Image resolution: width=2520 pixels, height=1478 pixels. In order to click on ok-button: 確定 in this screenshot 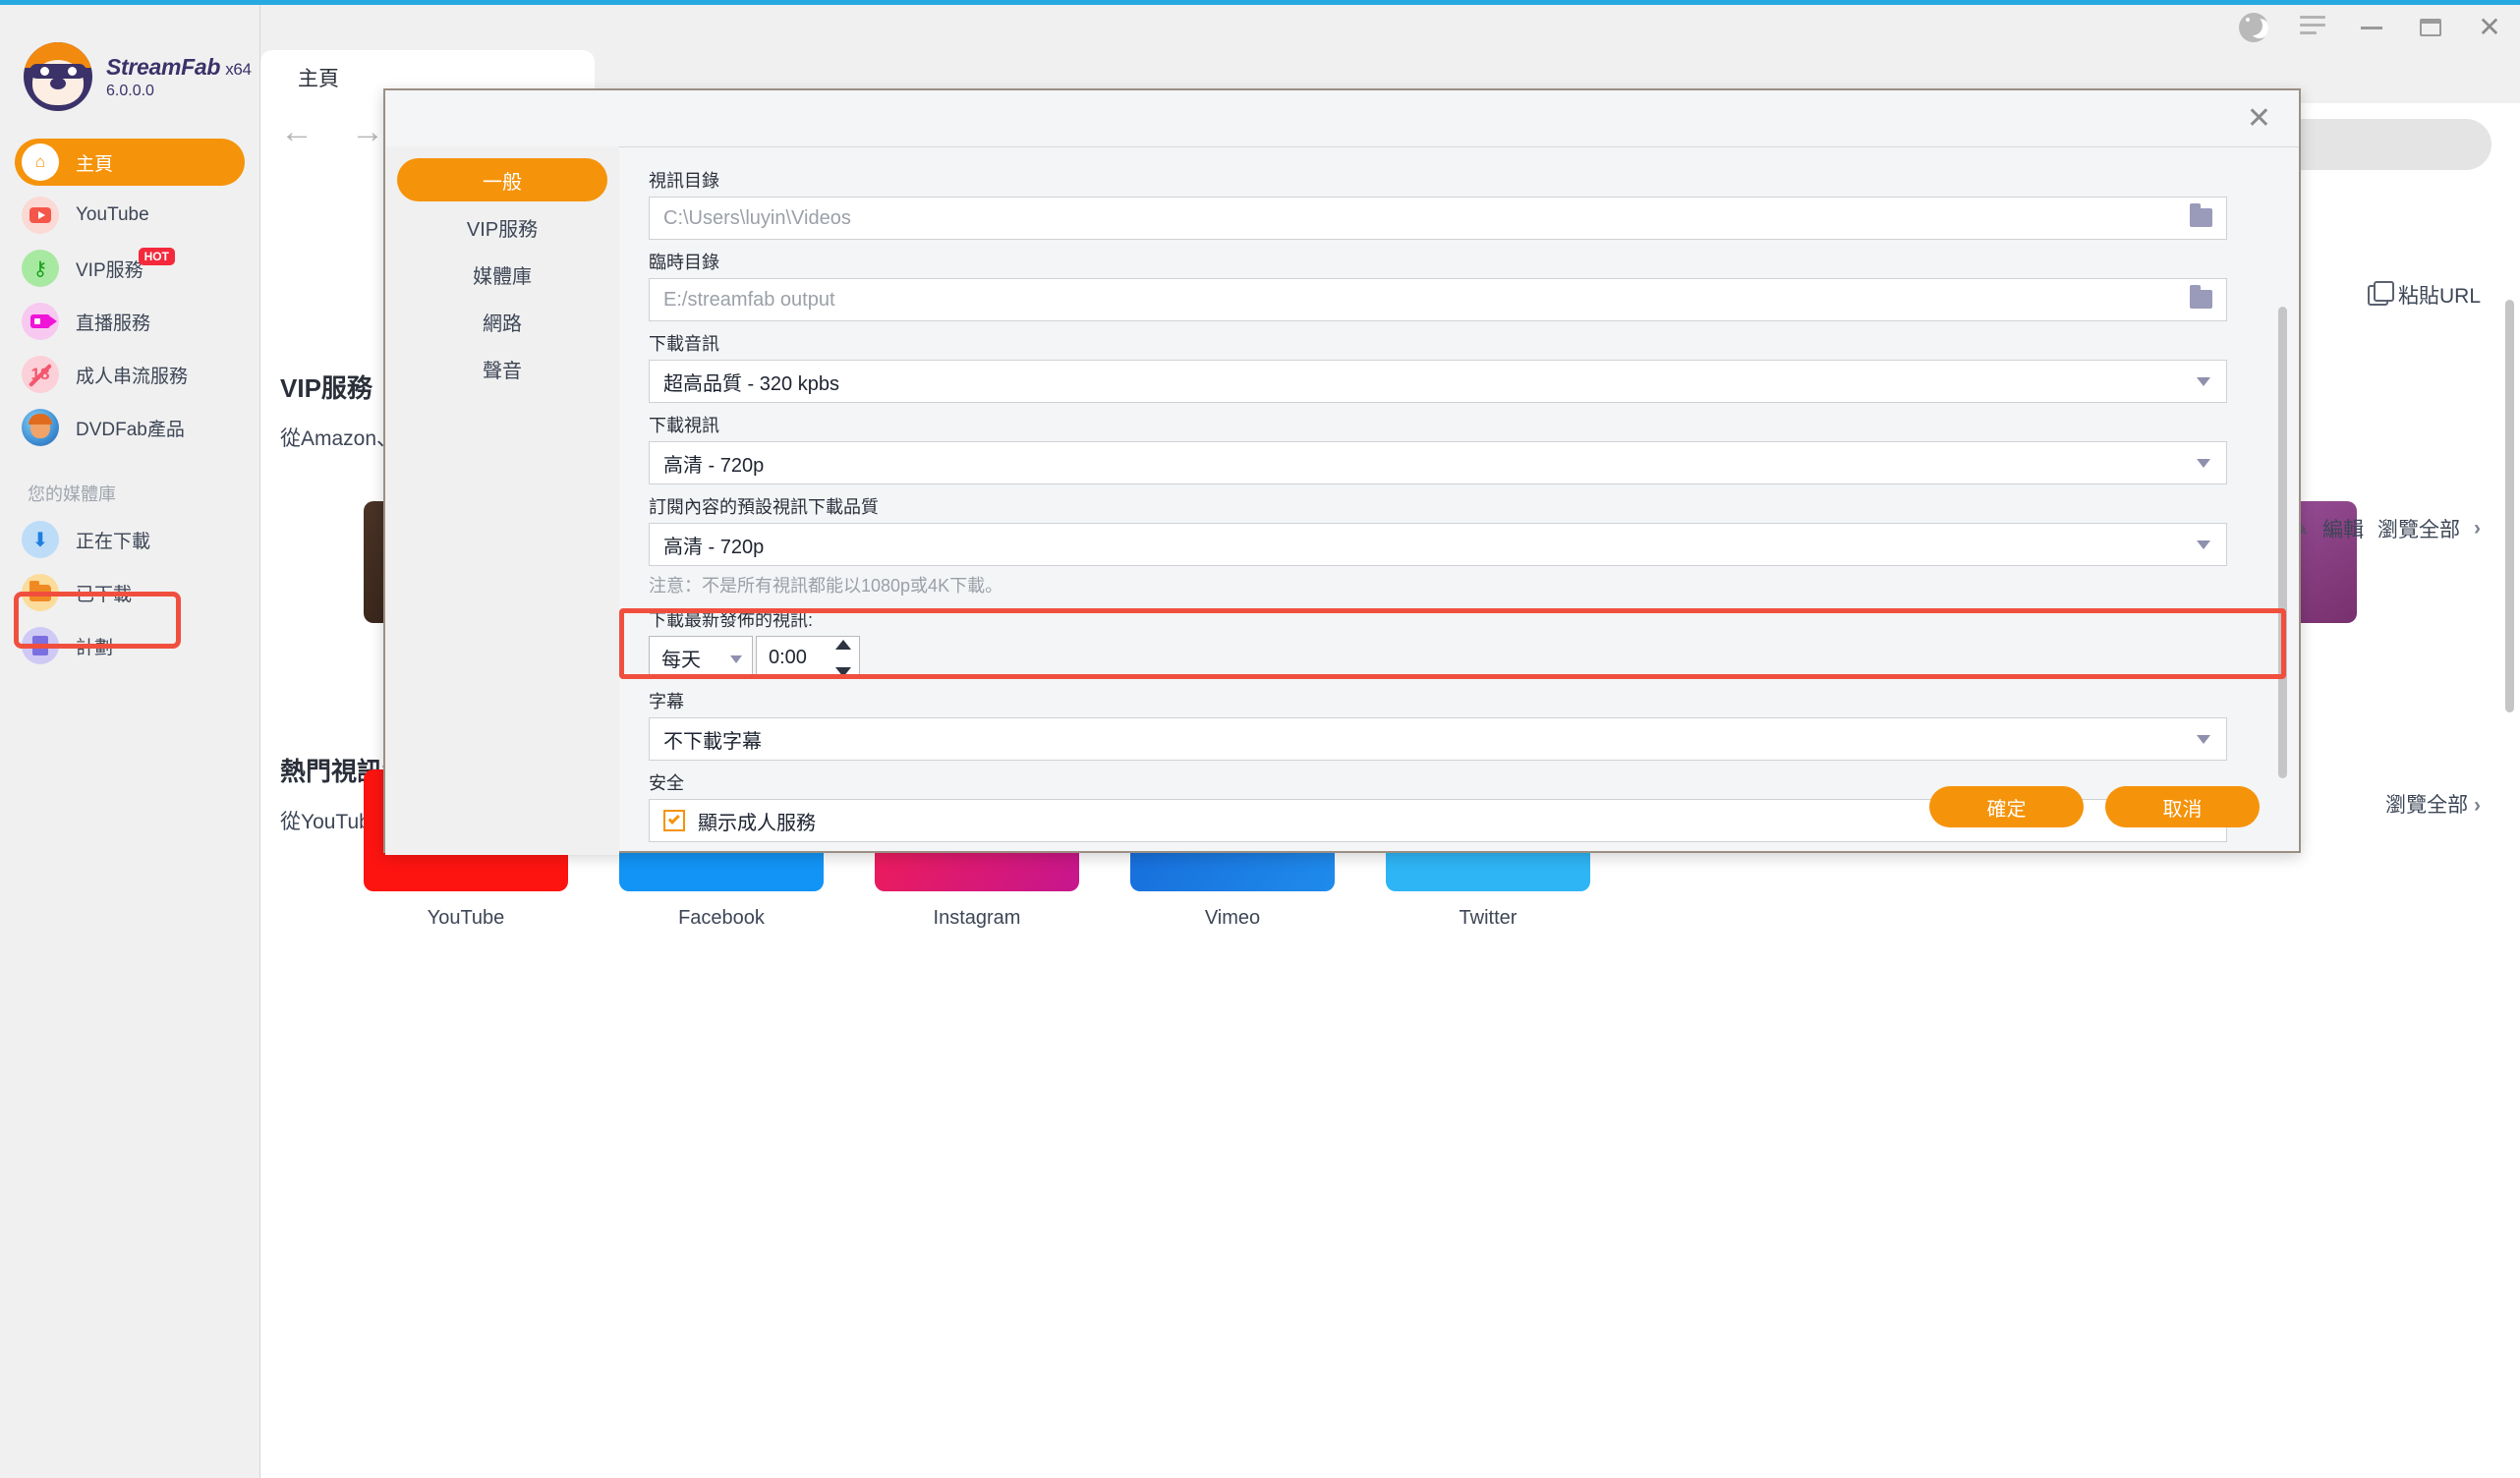, I will do `click(2006, 807)`.